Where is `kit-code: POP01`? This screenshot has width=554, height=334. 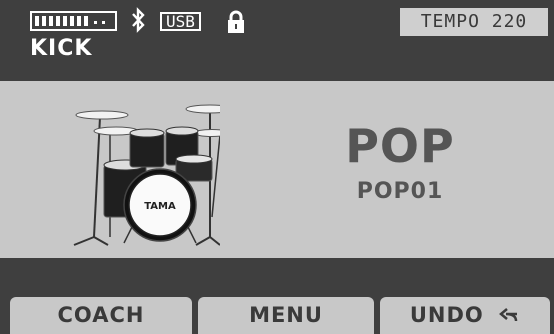
kit-code: POP01 is located at coordinates (400, 191).